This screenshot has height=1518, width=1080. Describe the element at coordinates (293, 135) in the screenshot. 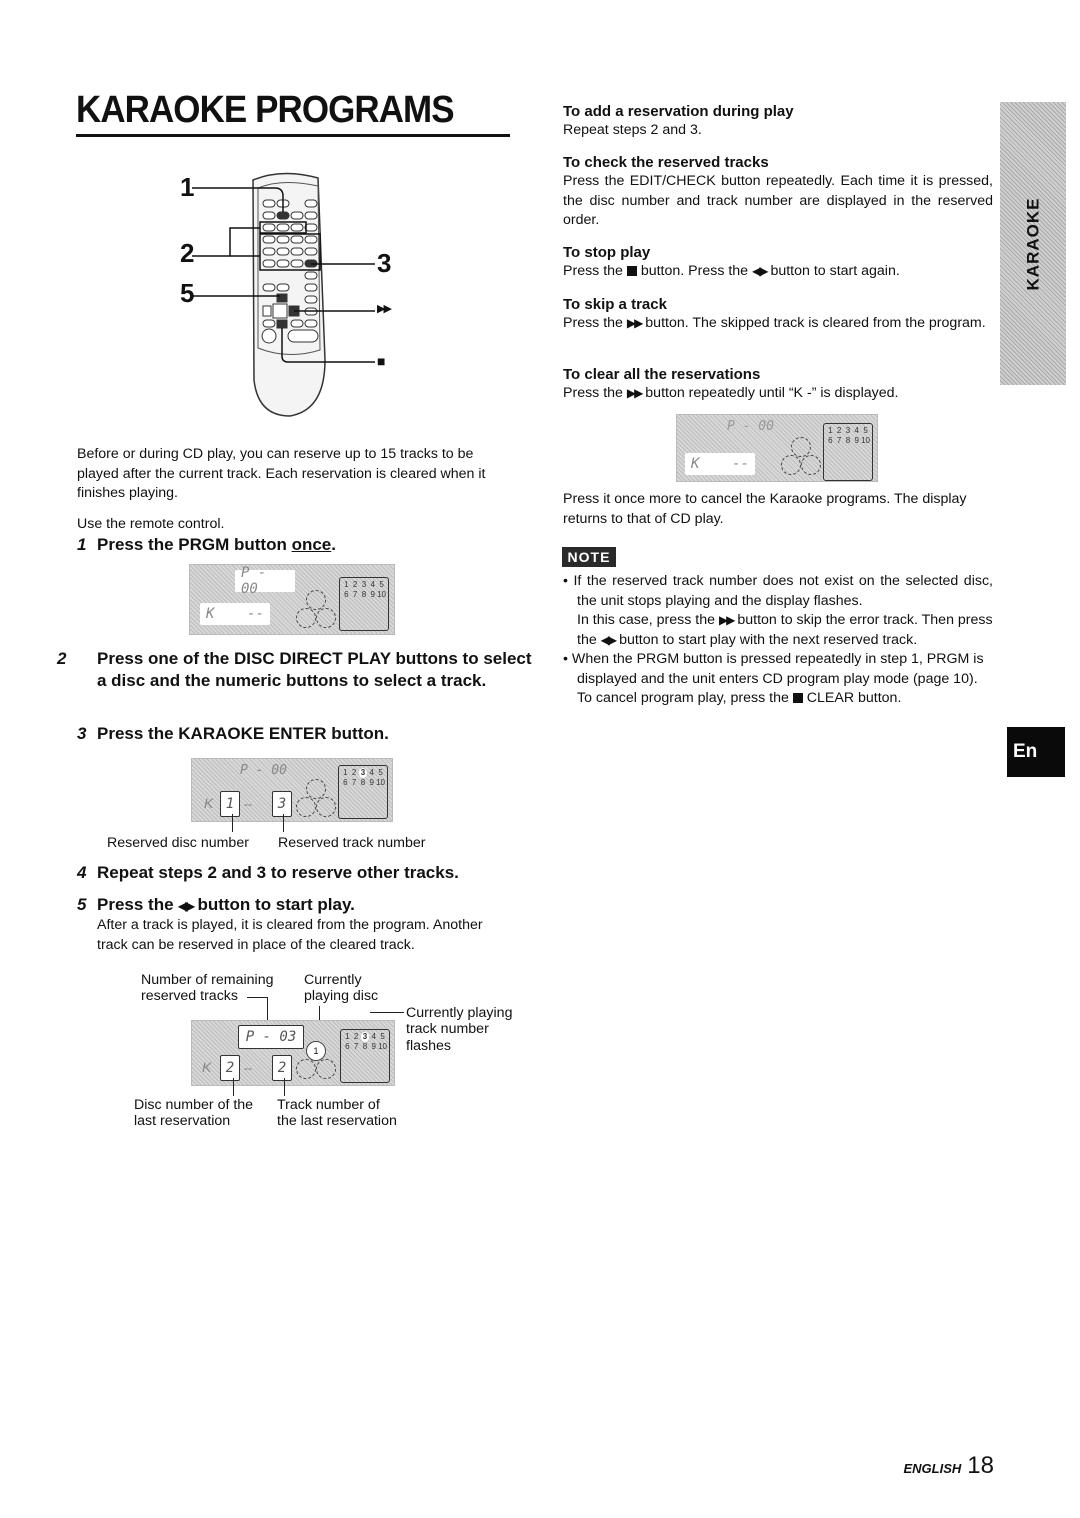

I see `title-rule` at that location.